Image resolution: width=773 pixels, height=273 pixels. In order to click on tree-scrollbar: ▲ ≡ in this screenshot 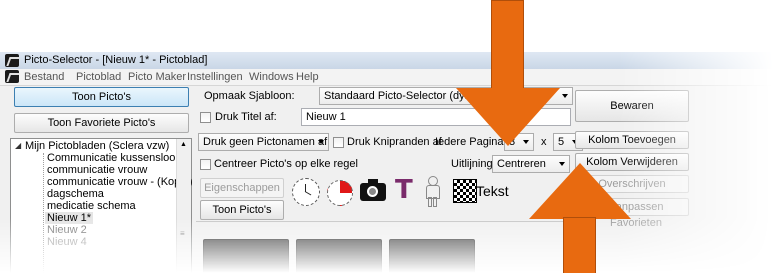, I will do `click(183, 206)`.